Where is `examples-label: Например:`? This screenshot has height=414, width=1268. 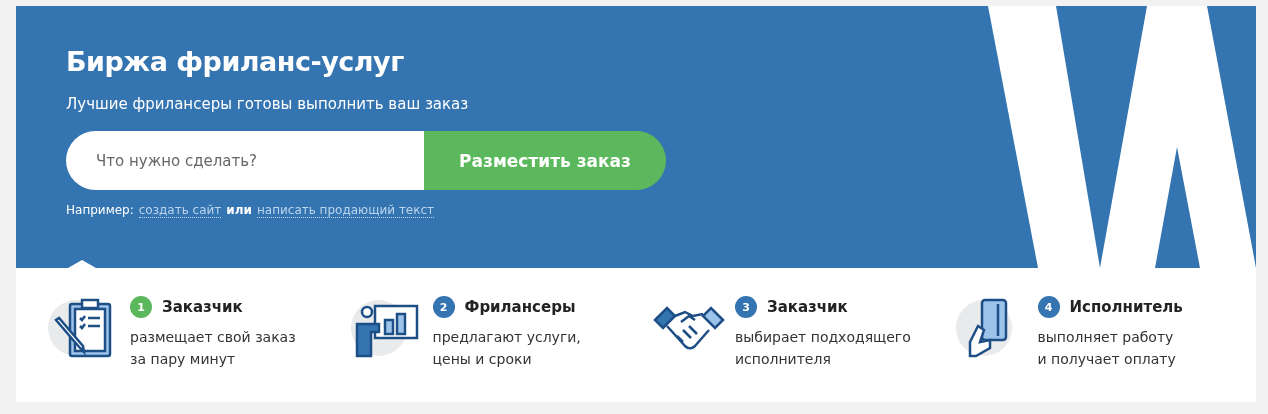
examples-label: Например: is located at coordinates (100, 210).